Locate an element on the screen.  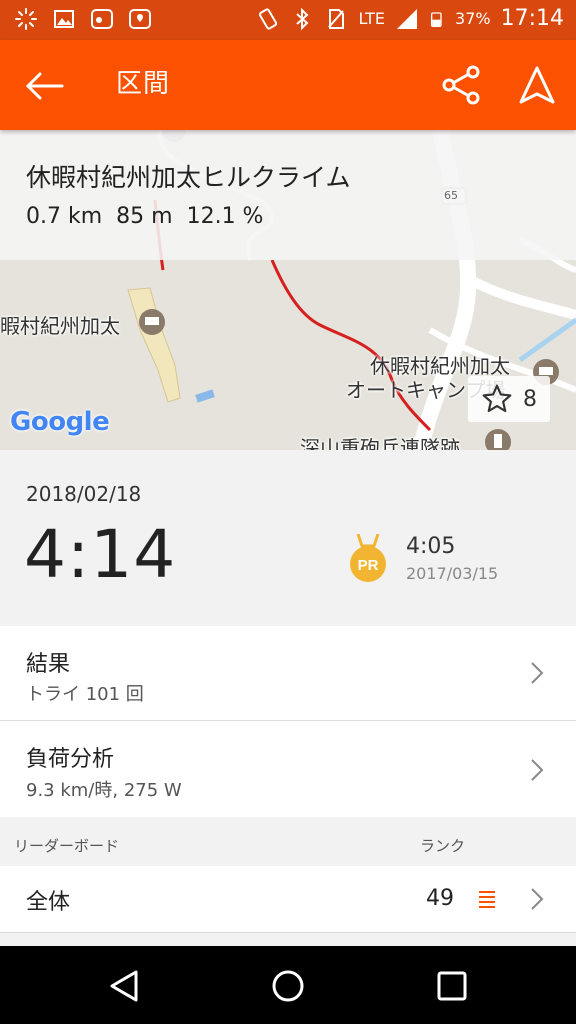
image-icon is located at coordinates (64, 19).